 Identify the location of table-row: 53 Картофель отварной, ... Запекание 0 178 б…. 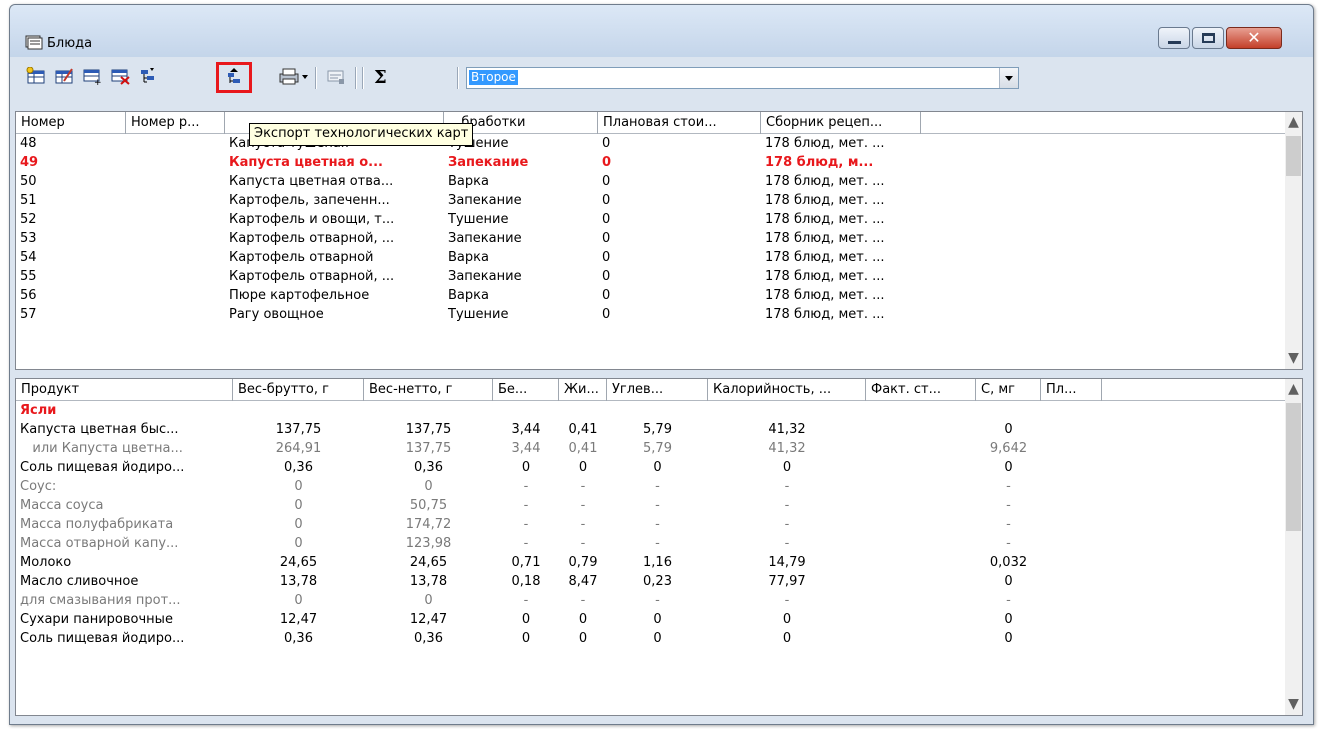
(650, 238).